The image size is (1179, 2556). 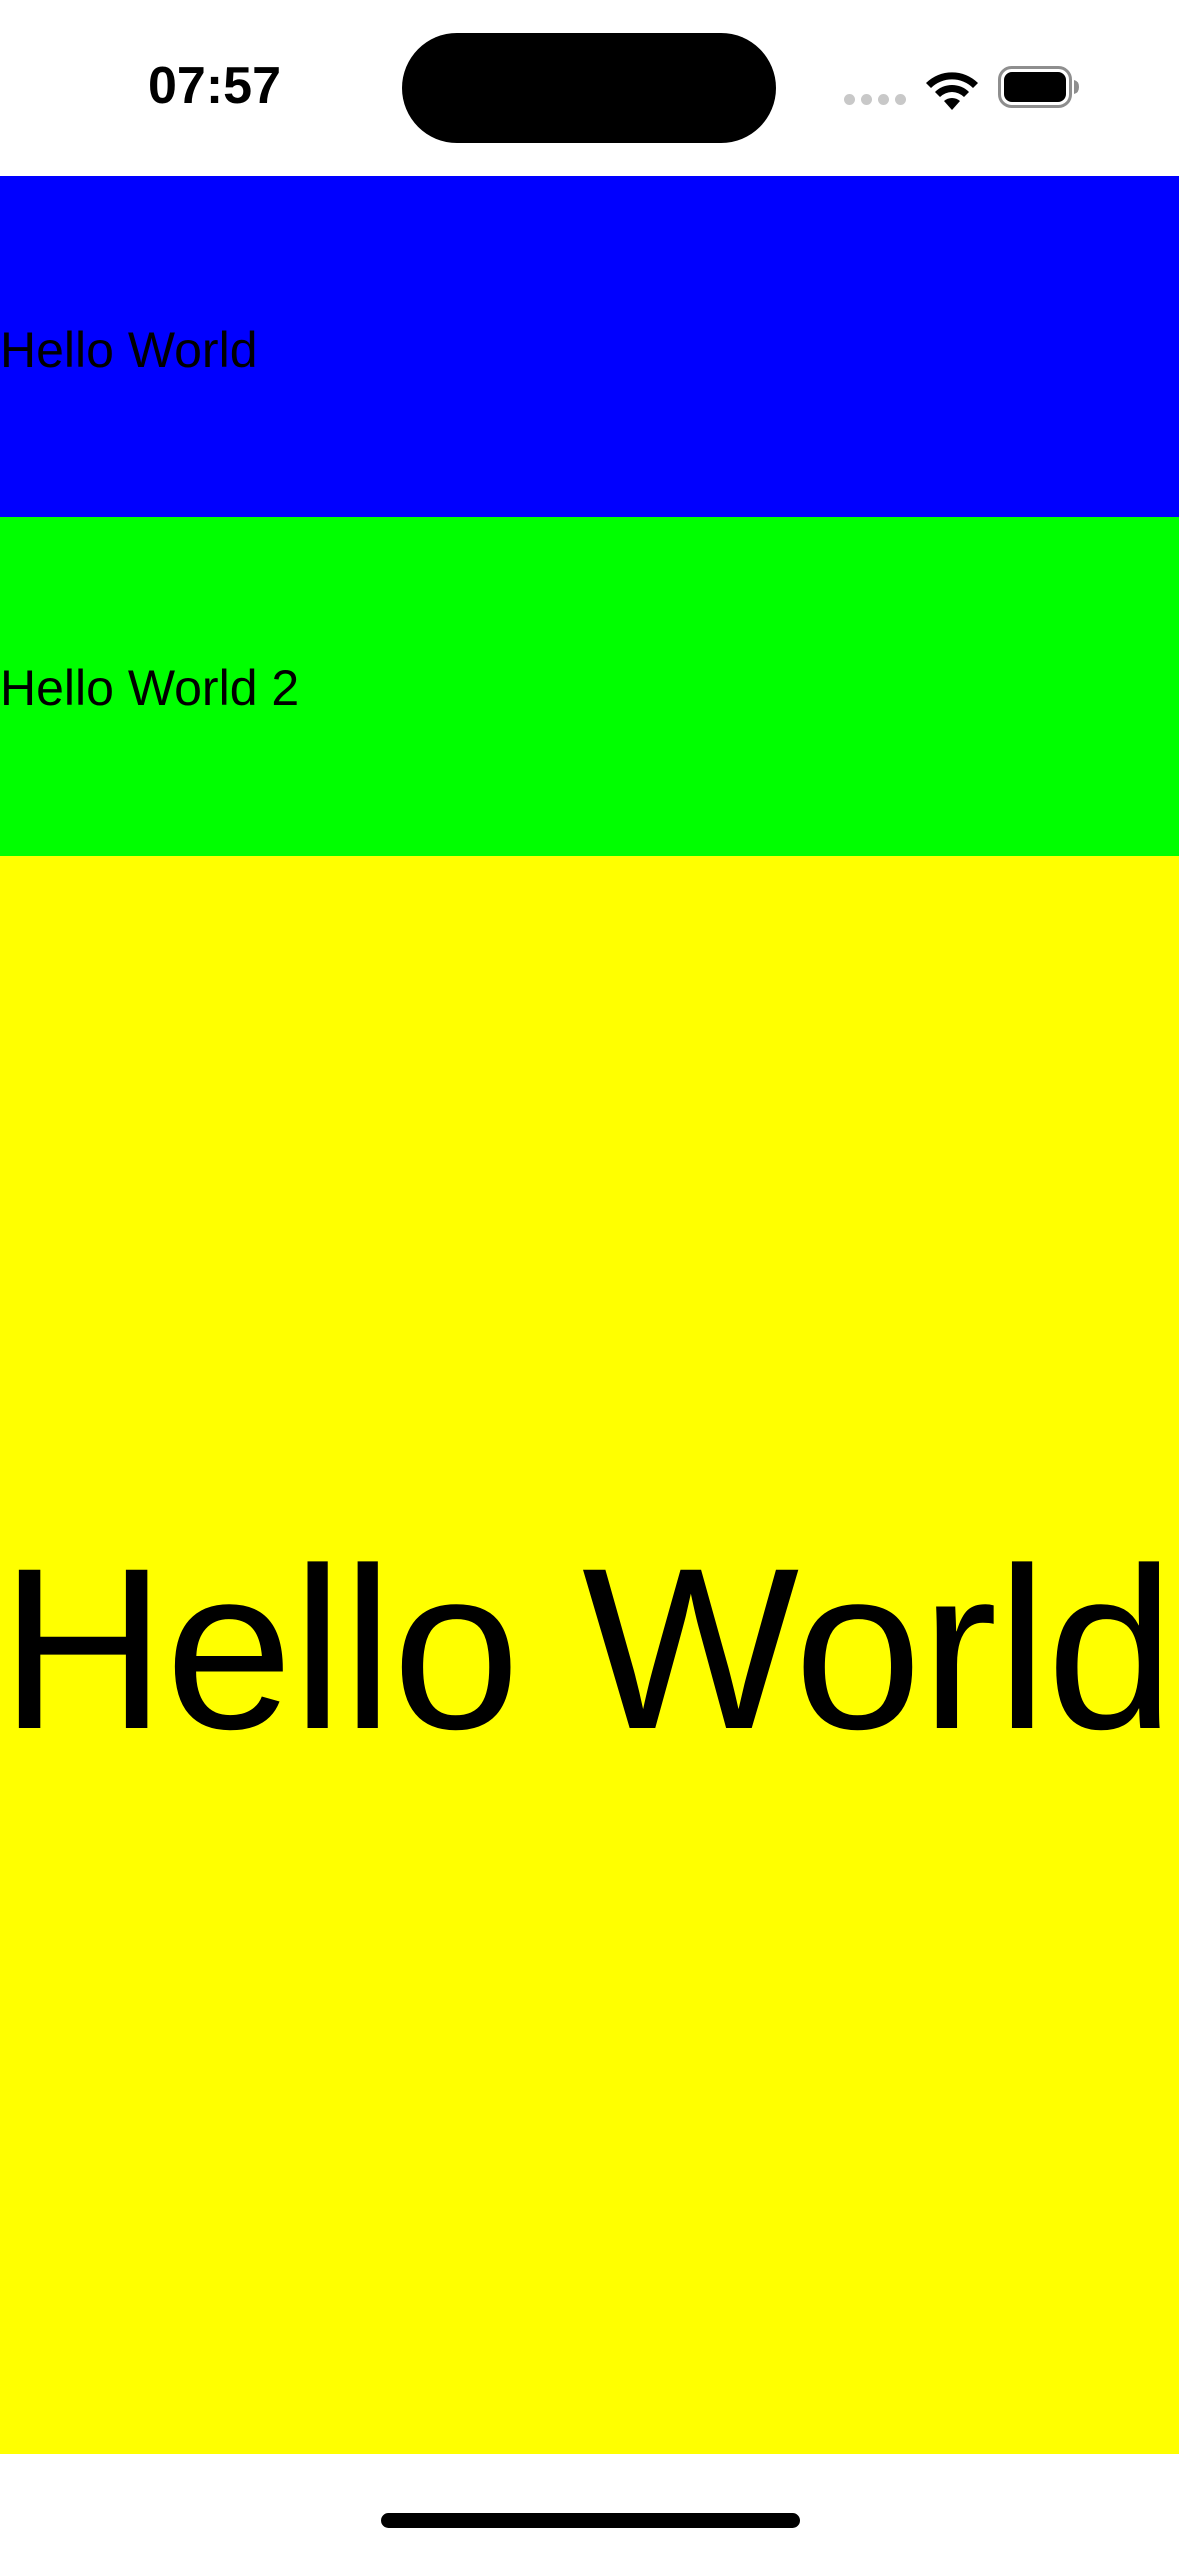 What do you see at coordinates (1038, 87) in the screenshot?
I see `battery-icon` at bounding box center [1038, 87].